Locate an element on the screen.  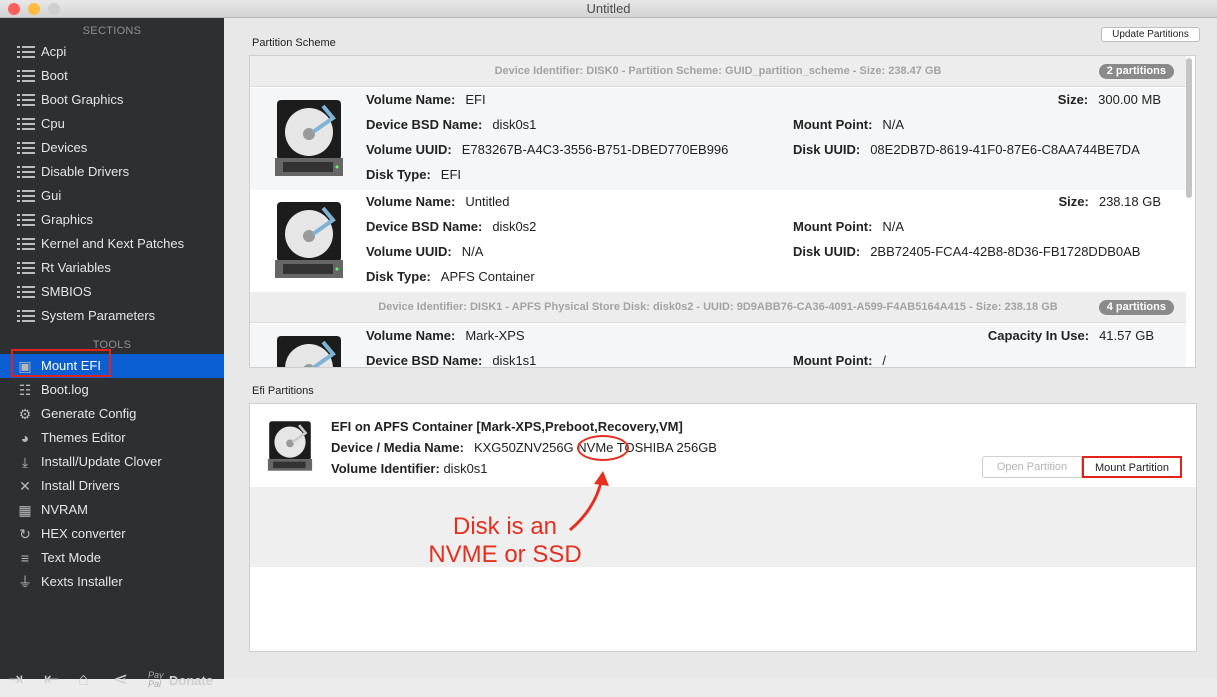
annotation-text: Disk is an NVME or SSD is located at coordinates (505, 541).